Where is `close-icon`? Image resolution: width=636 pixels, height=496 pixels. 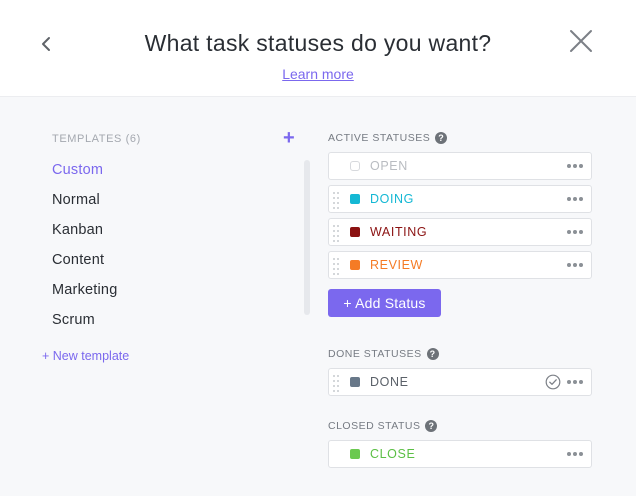 close-icon is located at coordinates (581, 41).